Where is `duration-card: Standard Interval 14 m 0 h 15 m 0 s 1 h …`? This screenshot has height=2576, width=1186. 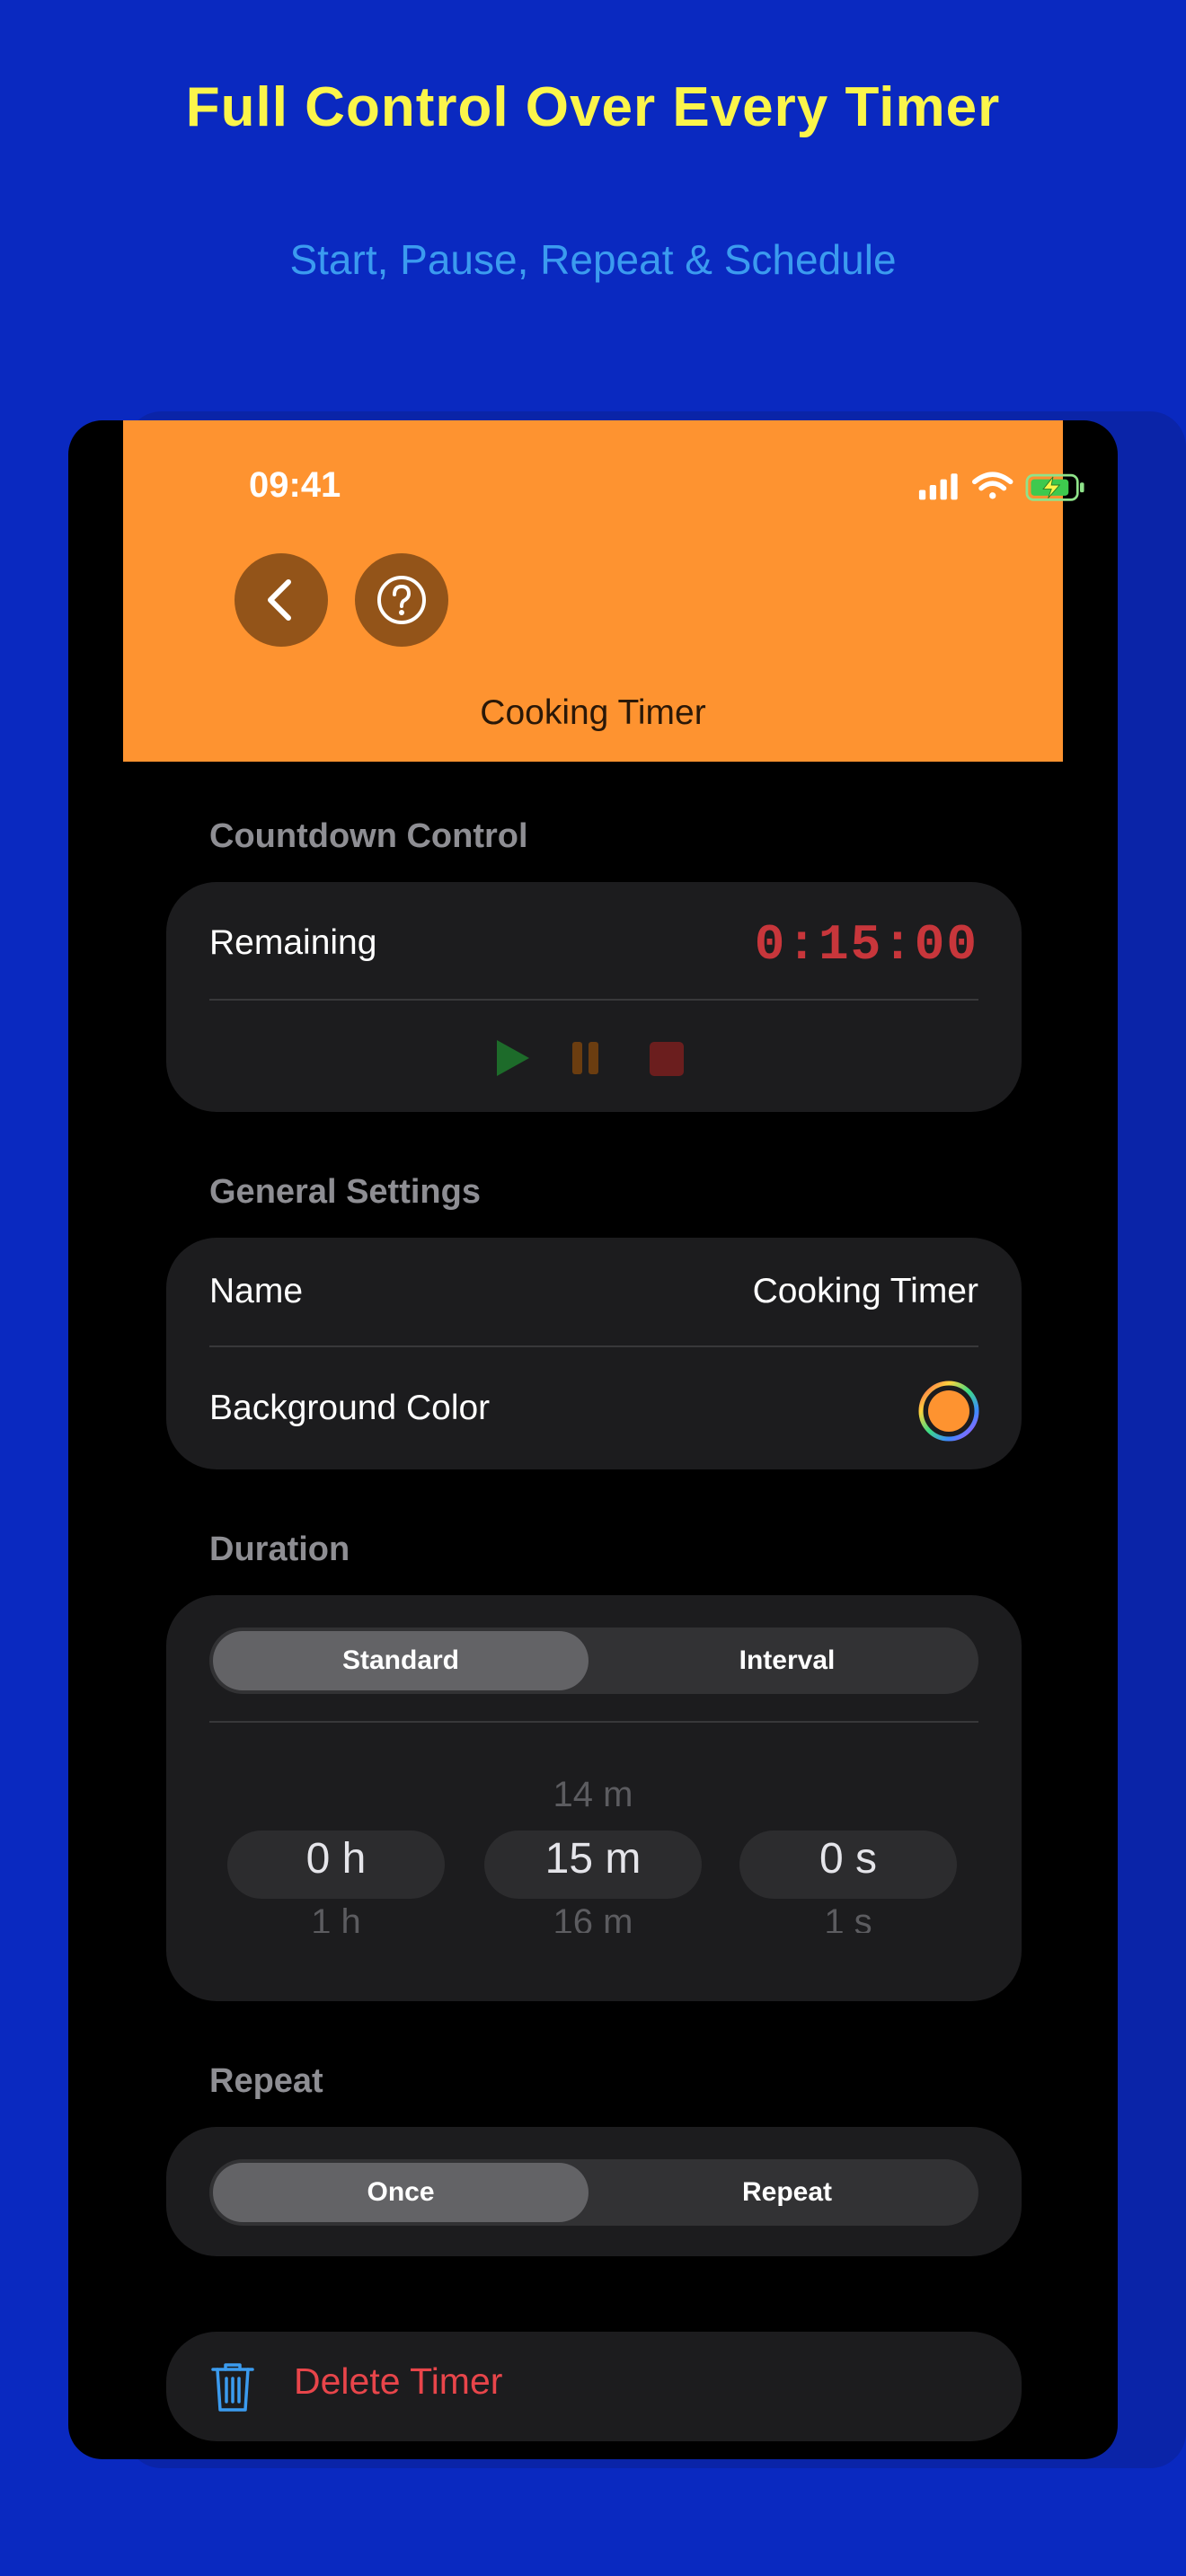 duration-card: Standard Interval 14 m 0 h 15 m 0 s 1 h … is located at coordinates (594, 1798).